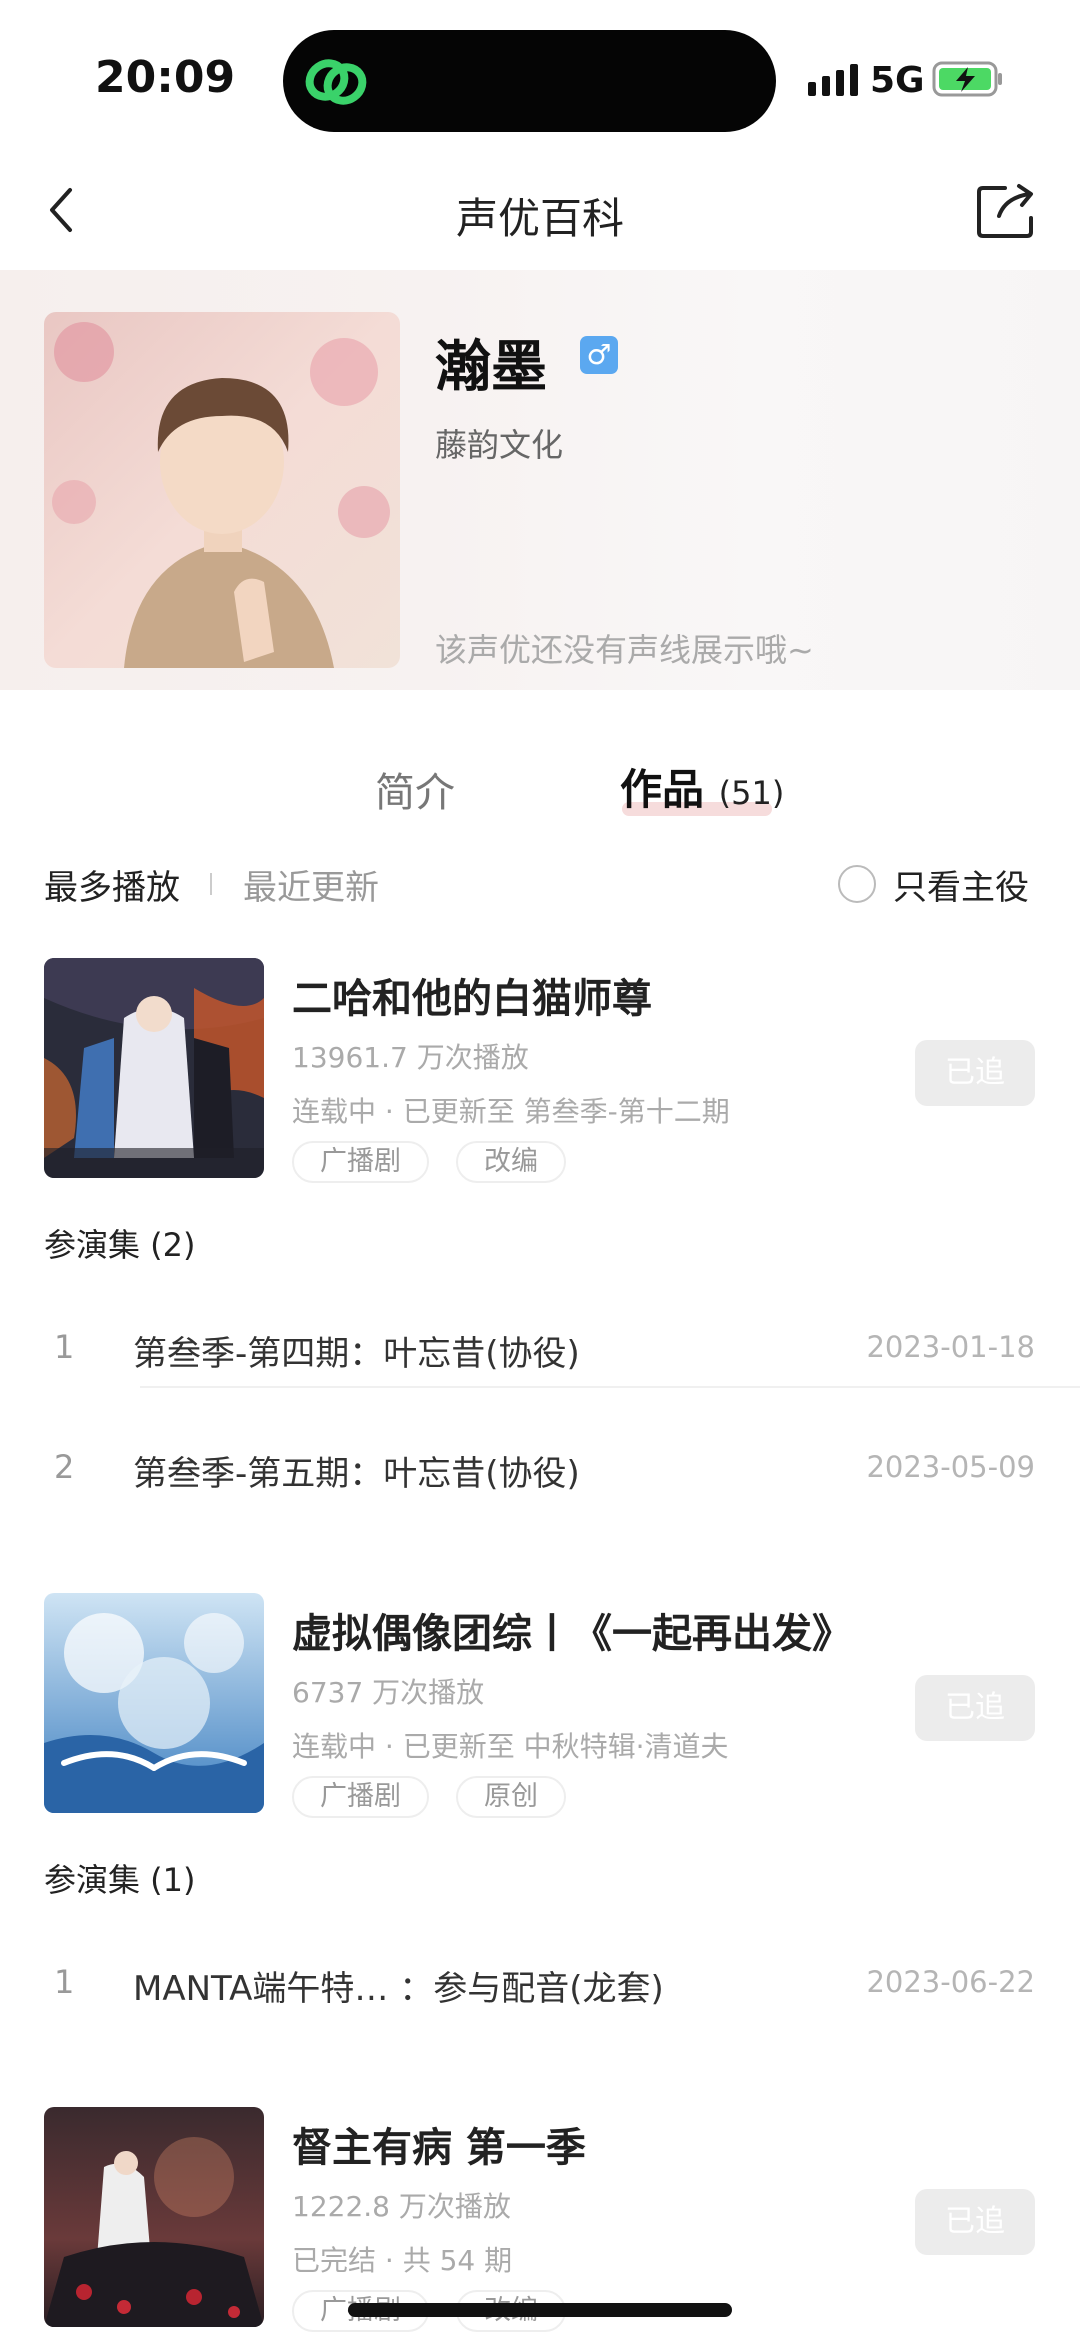  I want to click on episode-date: 2023-05-09, so click(950, 1467).